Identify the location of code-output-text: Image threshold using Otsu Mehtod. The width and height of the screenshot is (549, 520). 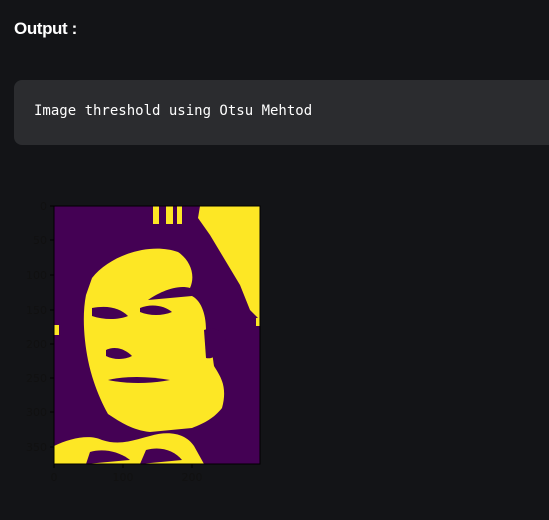
(173, 111).